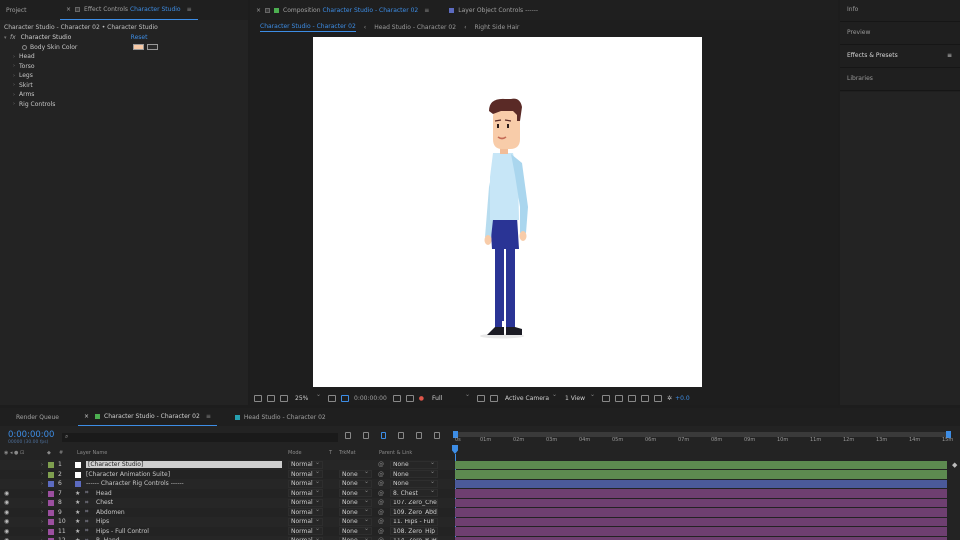  Describe the element at coordinates (227, 502) in the screenshot. I see `layer-row: ◉ › 8 ★ ⌗ Chest Normal None @107. Zero_Che` at that location.